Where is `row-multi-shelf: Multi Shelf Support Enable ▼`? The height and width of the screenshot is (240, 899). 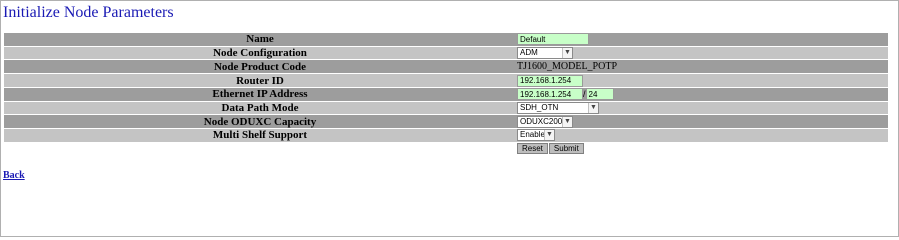
row-multi-shelf: Multi Shelf Support Enable ▼ is located at coordinates (446, 135).